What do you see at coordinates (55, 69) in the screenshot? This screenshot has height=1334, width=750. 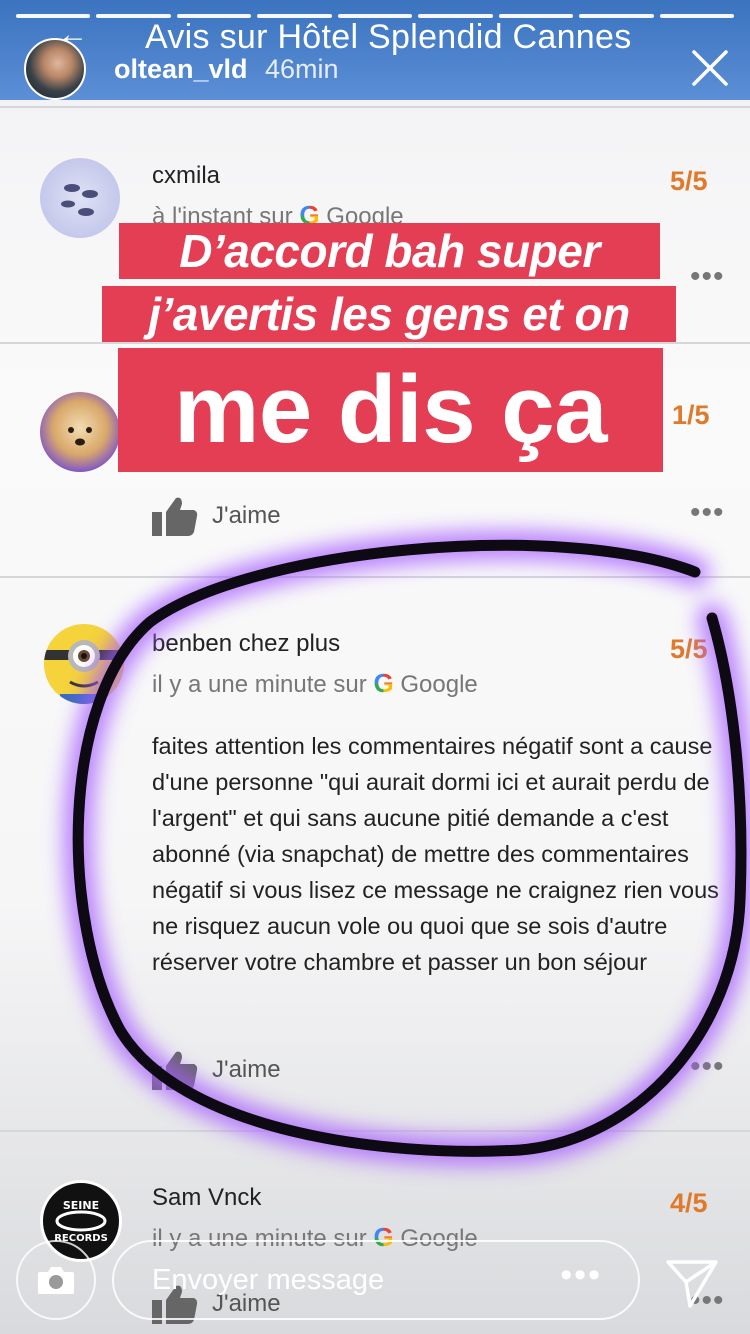 I see `story-author-avatar` at bounding box center [55, 69].